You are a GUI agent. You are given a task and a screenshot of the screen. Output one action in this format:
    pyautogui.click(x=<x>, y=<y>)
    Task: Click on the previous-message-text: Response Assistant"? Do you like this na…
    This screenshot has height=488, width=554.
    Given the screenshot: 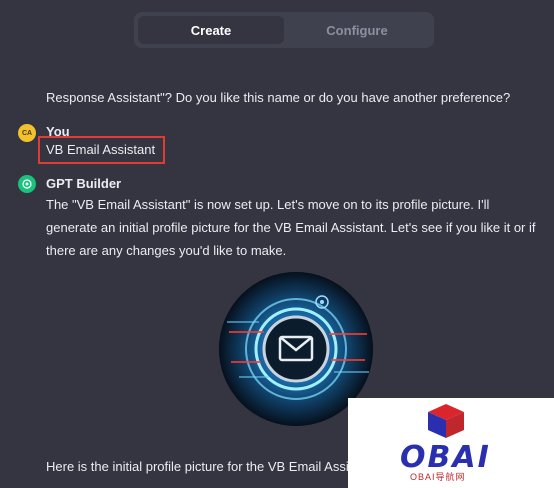 What is the action you would take?
    pyautogui.click(x=278, y=97)
    